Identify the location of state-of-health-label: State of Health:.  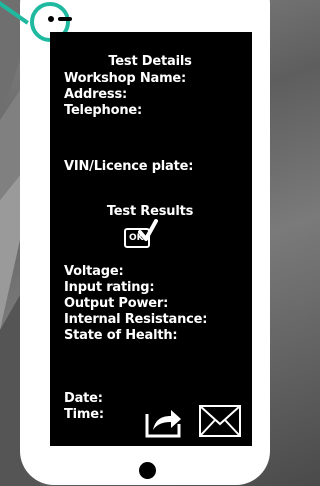
(121, 335).